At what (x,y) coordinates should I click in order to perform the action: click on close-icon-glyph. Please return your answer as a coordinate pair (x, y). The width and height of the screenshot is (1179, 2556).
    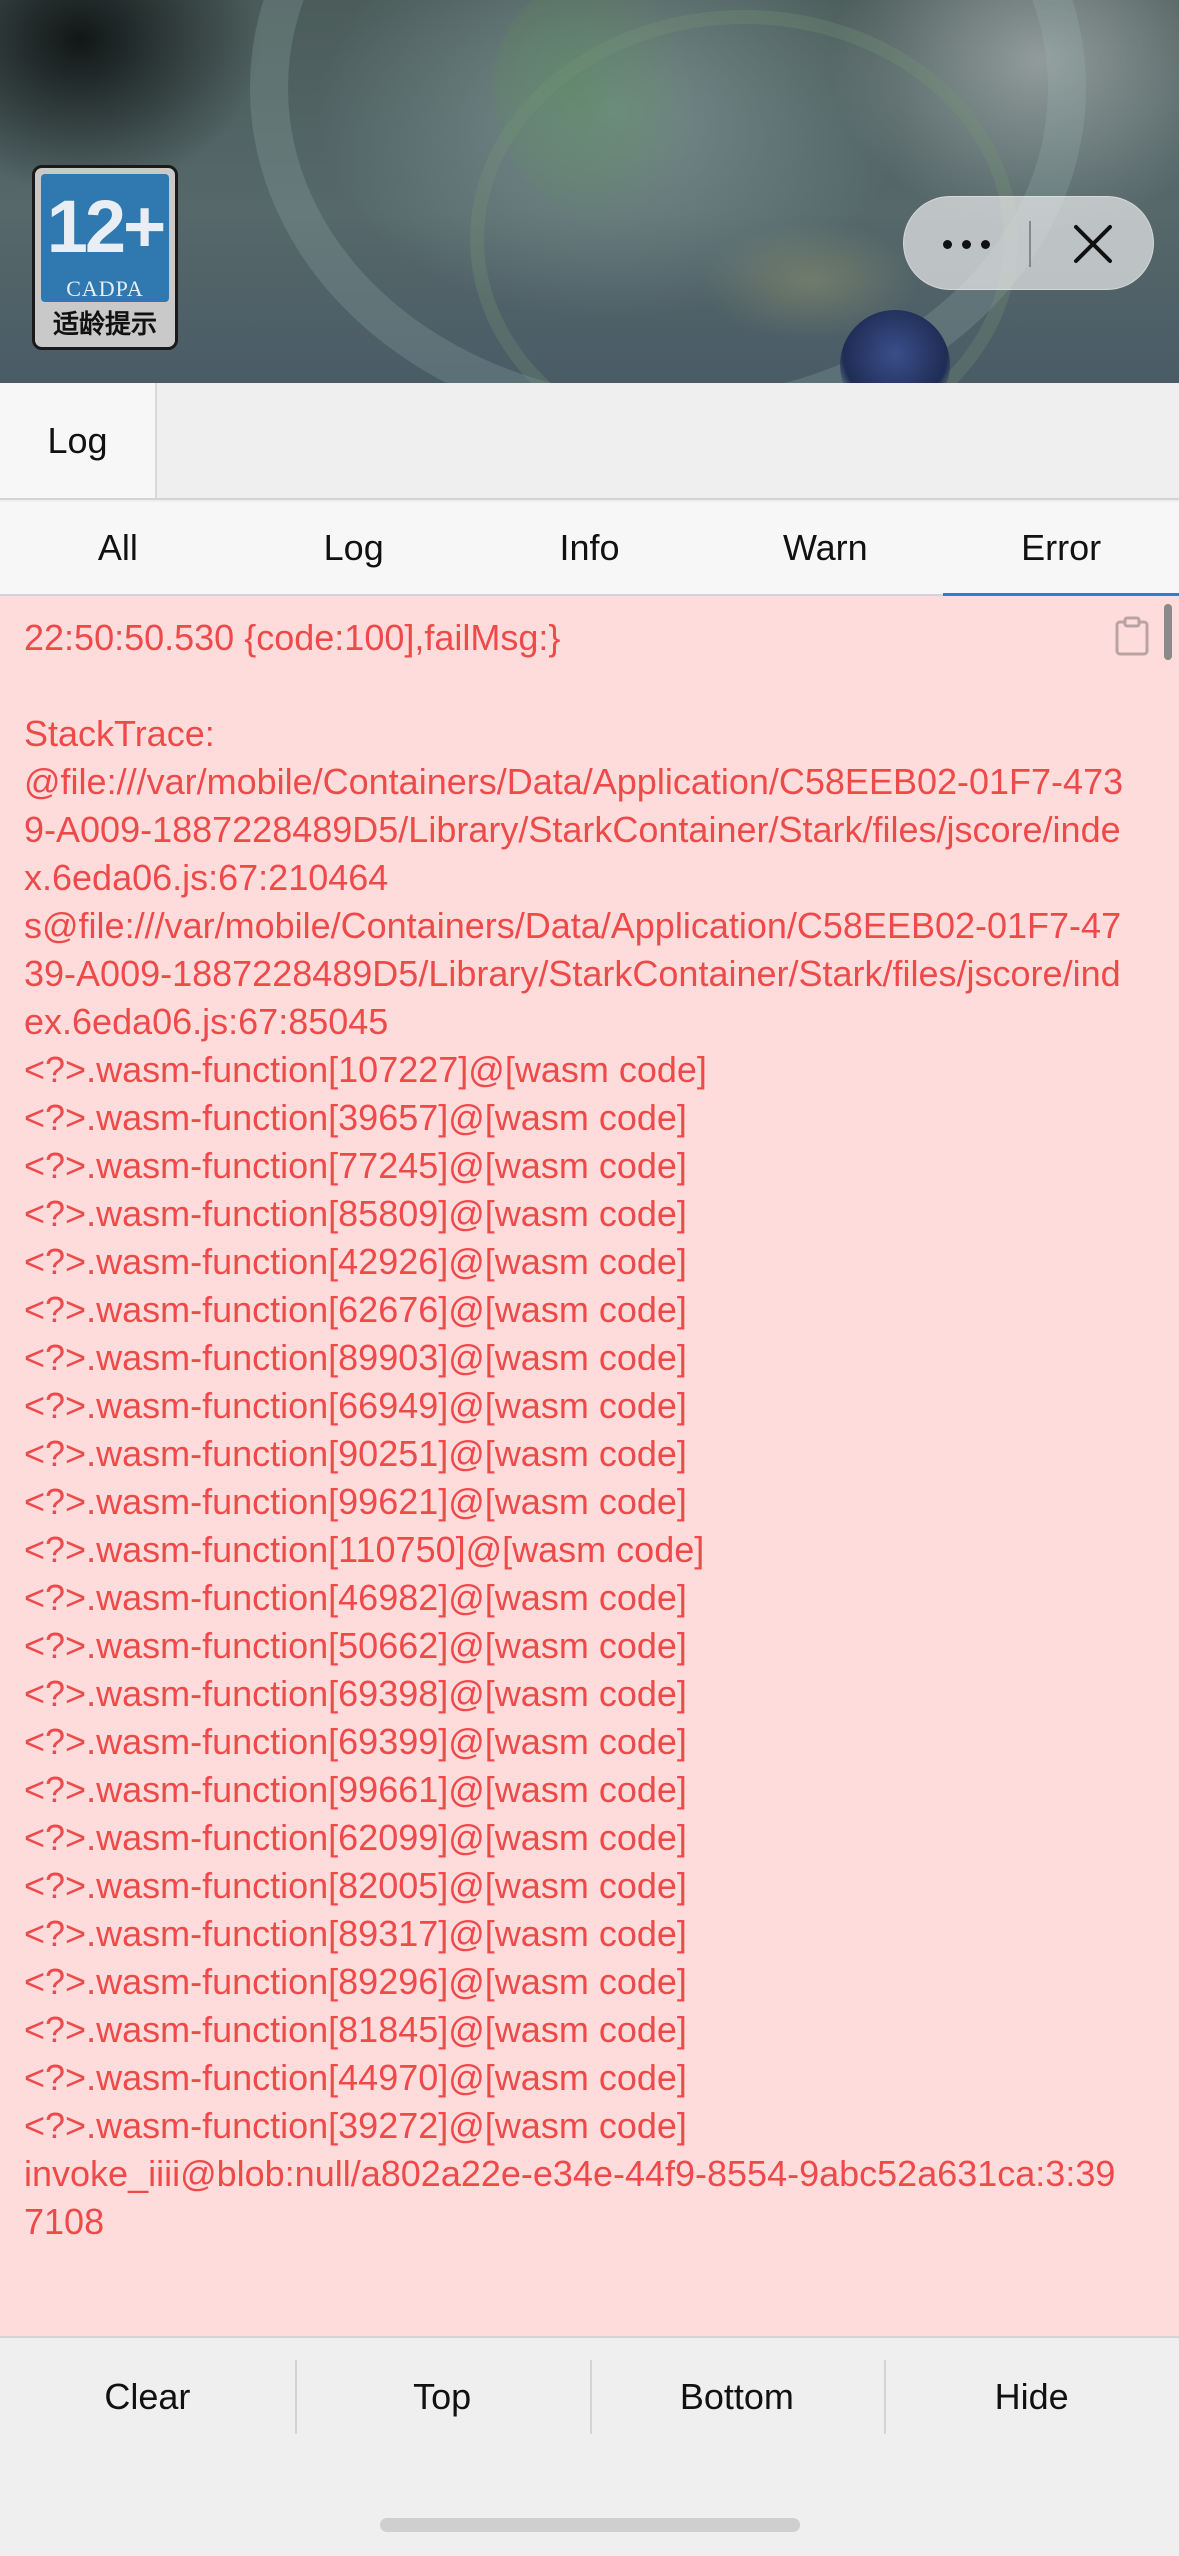
    Looking at the image, I should click on (1093, 244).